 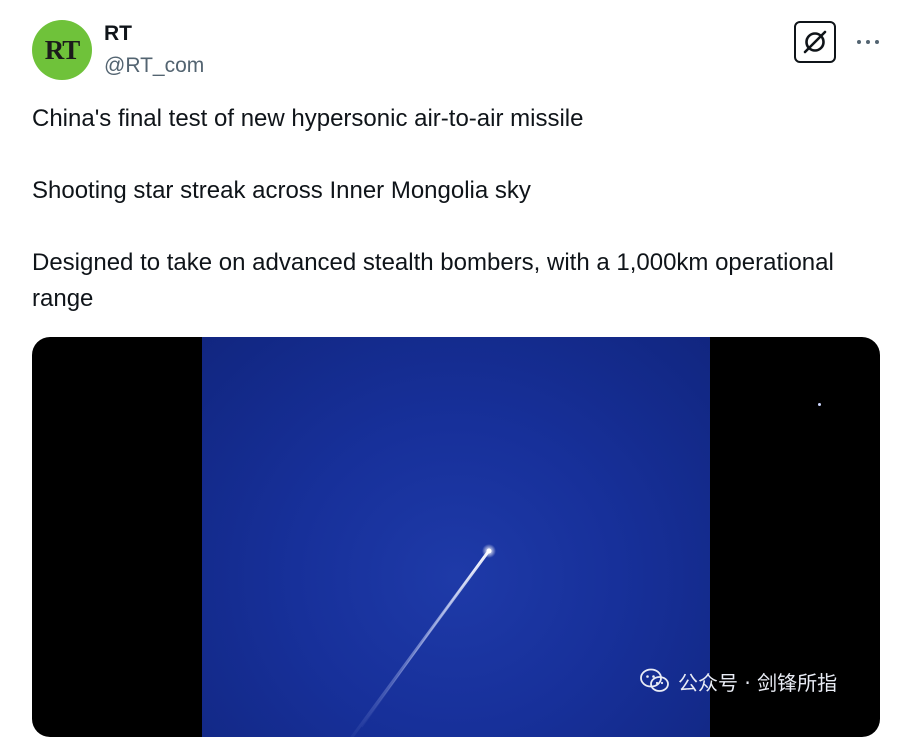 I want to click on wechat-icon, so click(x=654, y=680).